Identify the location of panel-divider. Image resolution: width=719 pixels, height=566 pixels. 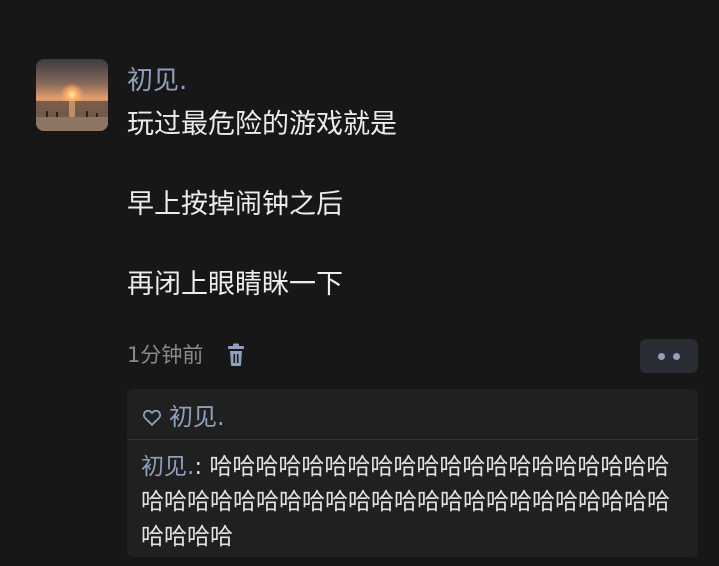
(412, 439).